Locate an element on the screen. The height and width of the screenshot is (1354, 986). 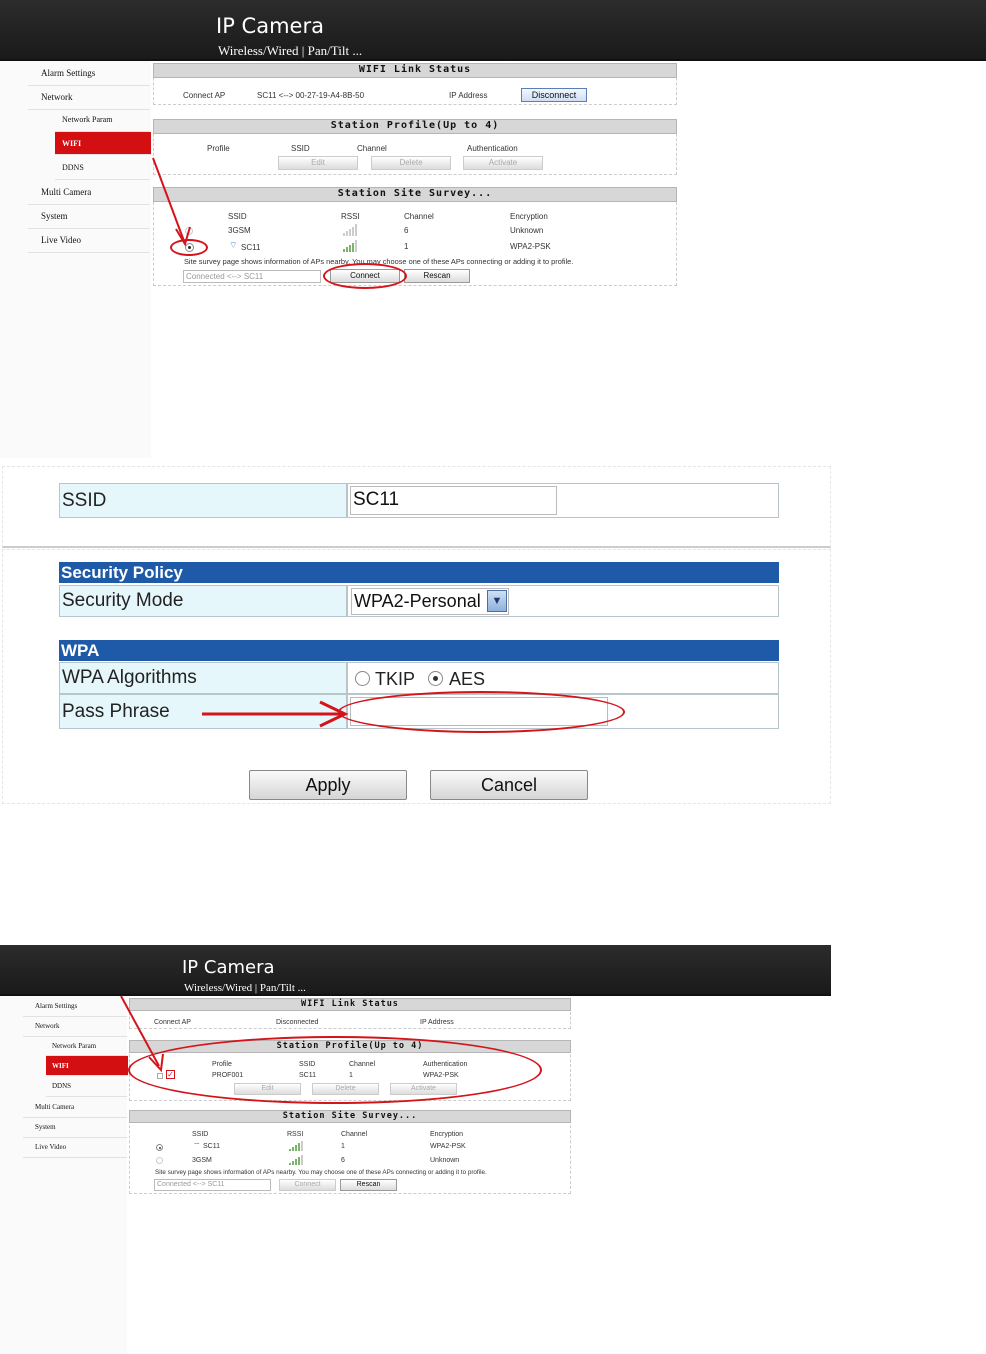
profile-delete-button: Delete is located at coordinates (411, 163).